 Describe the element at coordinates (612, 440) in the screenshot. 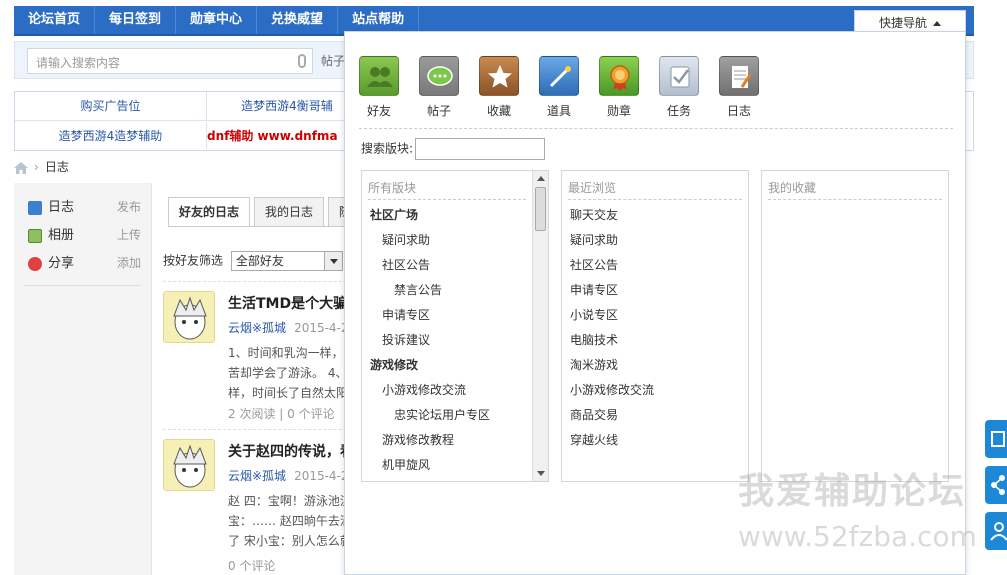

I see `recent-item: 穿越火线` at that location.